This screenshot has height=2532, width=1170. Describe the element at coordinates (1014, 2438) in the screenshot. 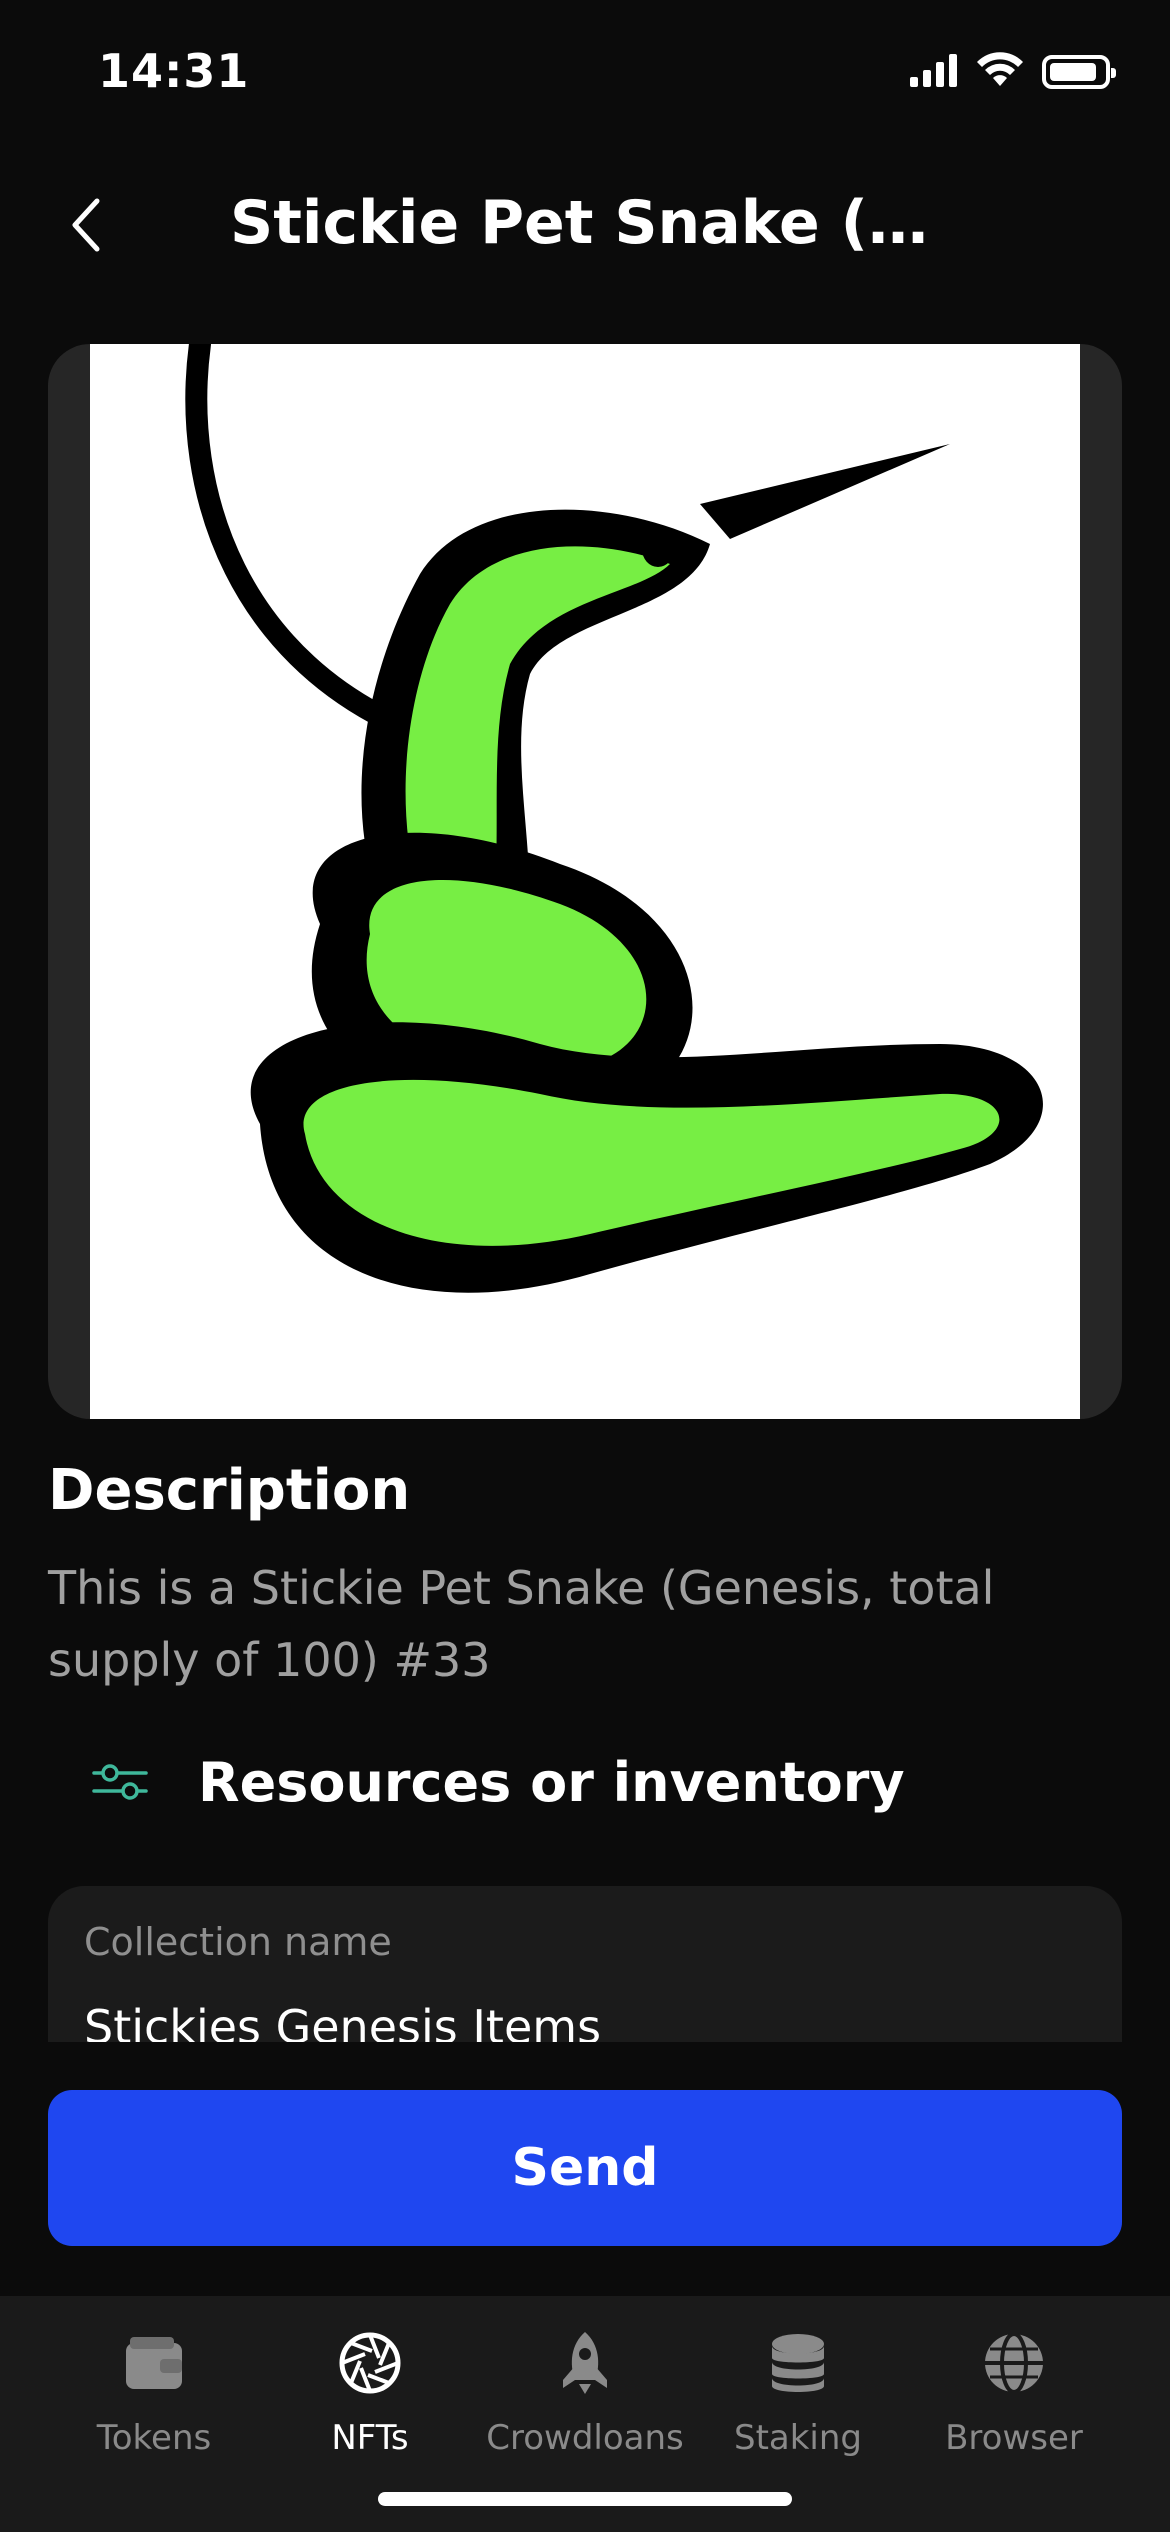

I see `tab-label-browser: Browser` at that location.